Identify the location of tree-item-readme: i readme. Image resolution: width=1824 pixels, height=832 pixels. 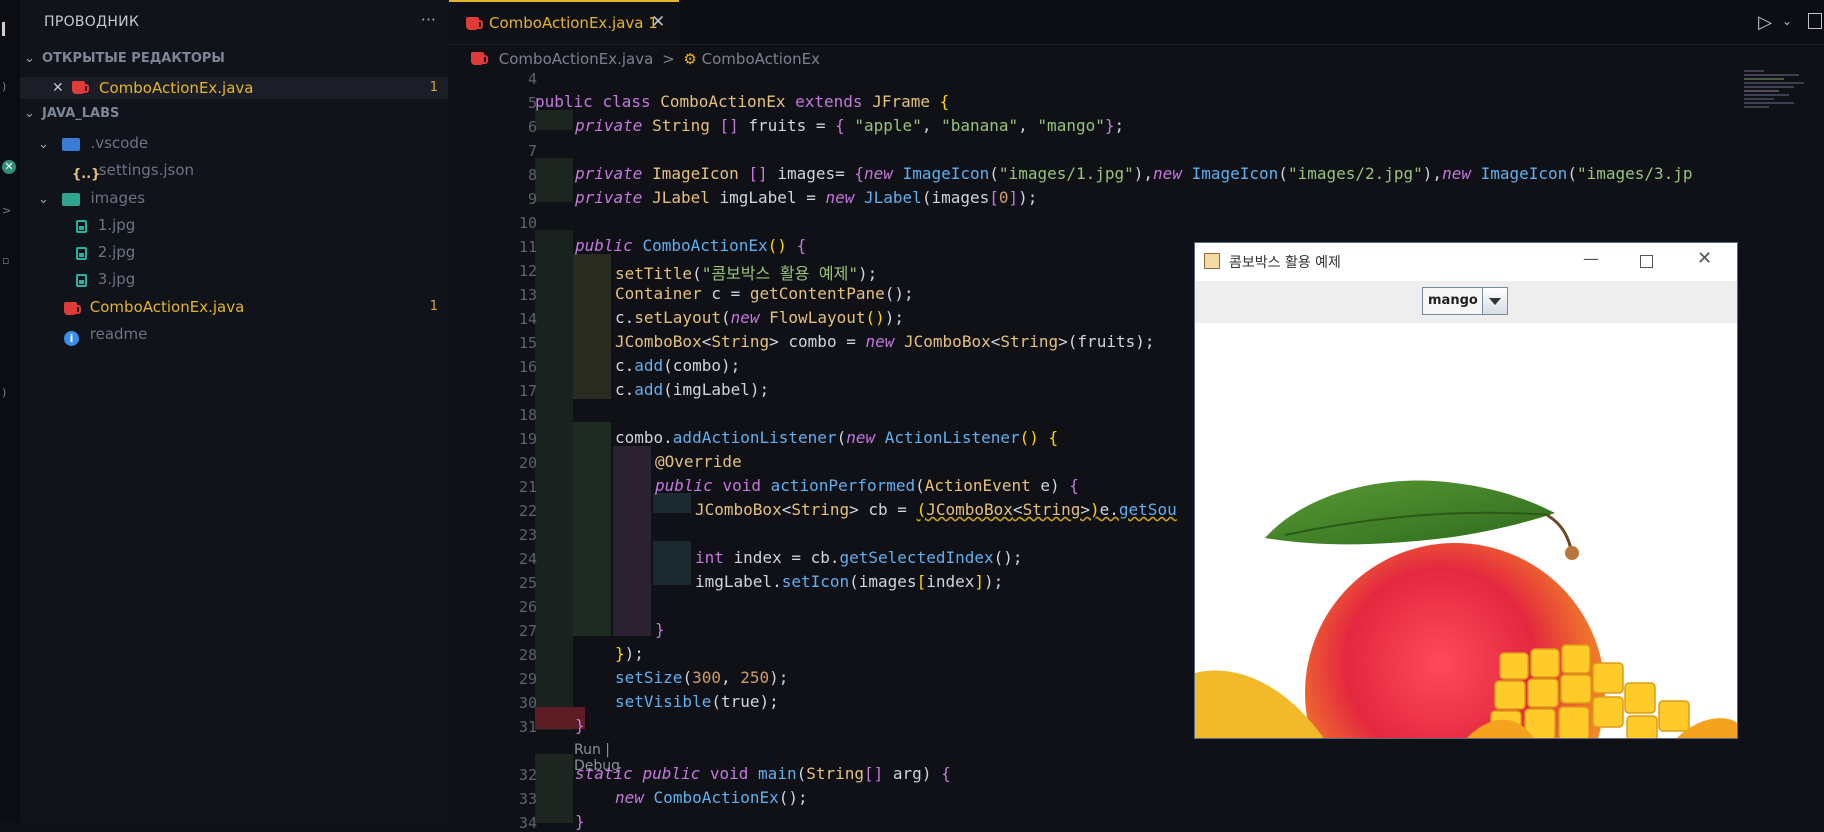
(105, 334).